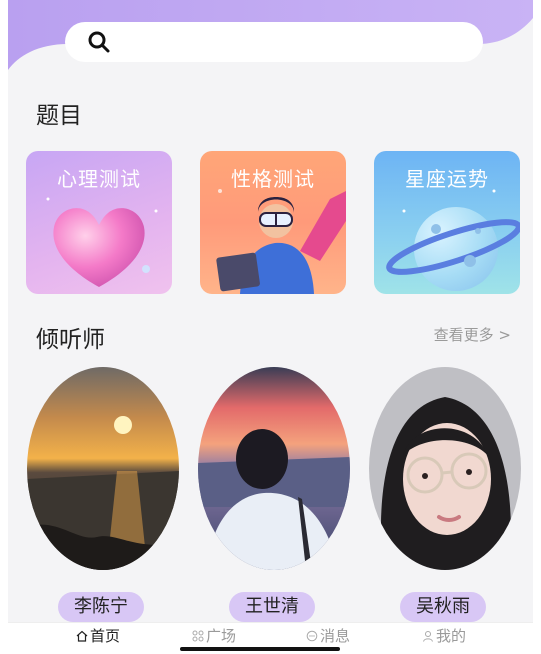 This screenshot has height=654, width=541. Describe the element at coordinates (428, 636) in the screenshot. I see `user-icon` at that location.